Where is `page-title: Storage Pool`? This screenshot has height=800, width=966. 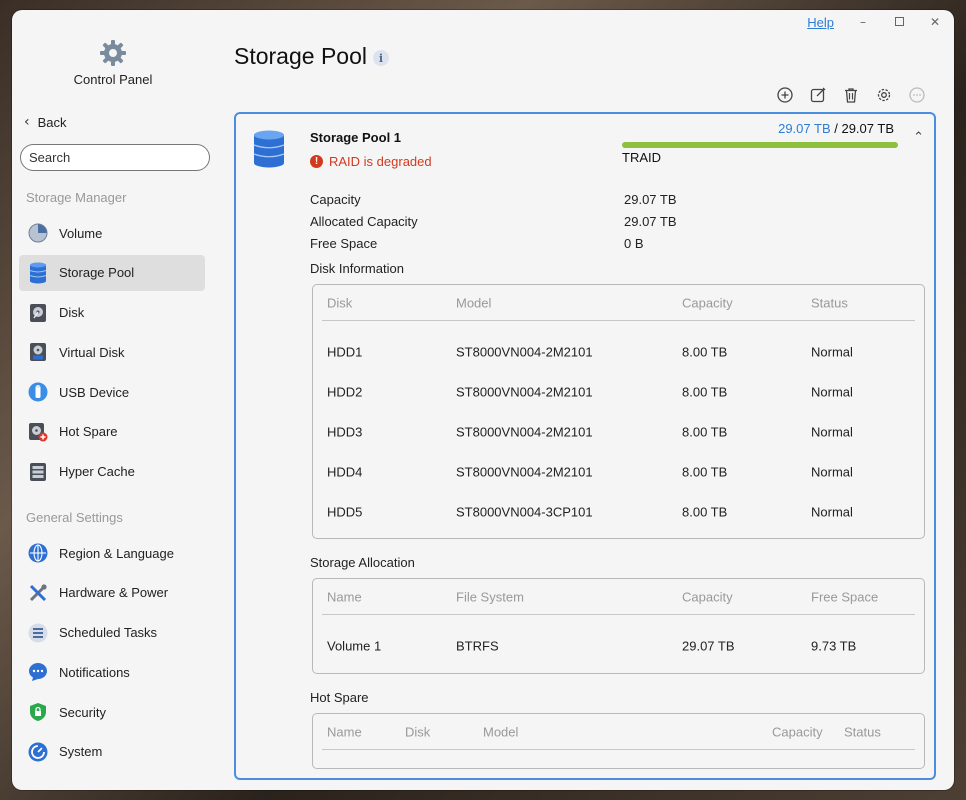
page-title: Storage Pool is located at coordinates (300, 56).